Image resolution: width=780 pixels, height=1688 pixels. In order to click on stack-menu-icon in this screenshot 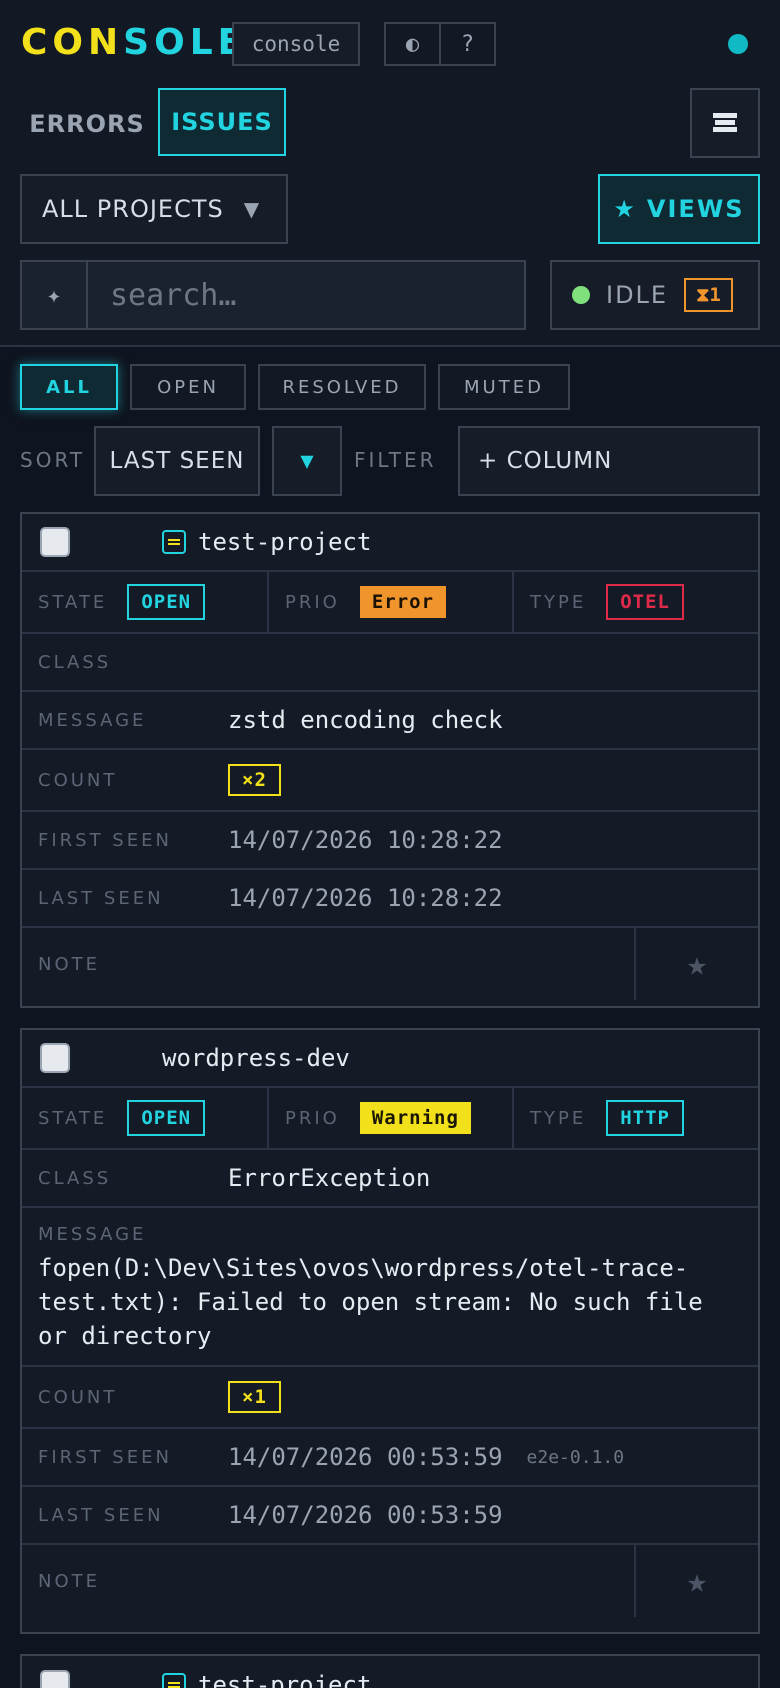, I will do `click(725, 122)`.